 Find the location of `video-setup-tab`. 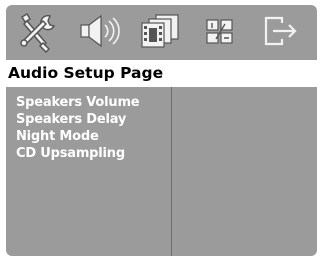

video-setup-tab is located at coordinates (160, 31).